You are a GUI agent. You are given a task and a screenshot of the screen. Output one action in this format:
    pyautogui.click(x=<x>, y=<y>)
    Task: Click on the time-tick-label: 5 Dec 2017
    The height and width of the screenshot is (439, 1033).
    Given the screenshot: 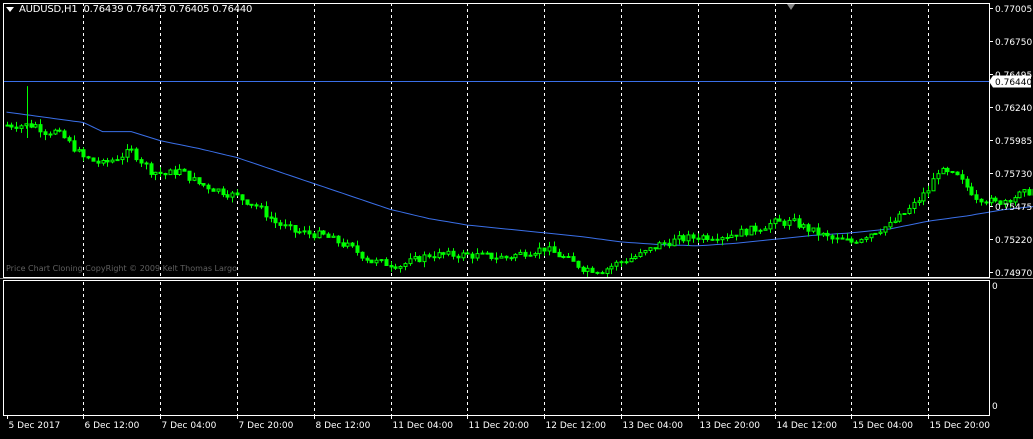 What is the action you would take?
    pyautogui.click(x=35, y=426)
    